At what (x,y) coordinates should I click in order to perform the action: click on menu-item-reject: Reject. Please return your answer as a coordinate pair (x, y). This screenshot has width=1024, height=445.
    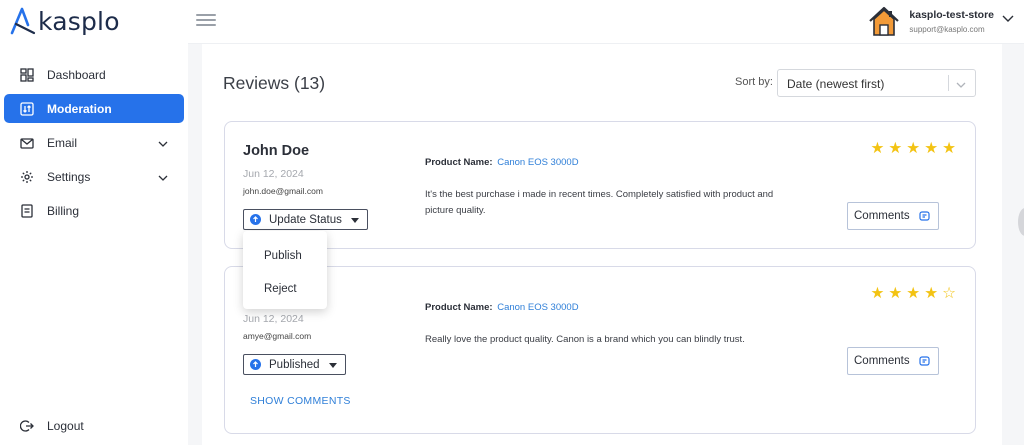
    Looking at the image, I should click on (285, 288).